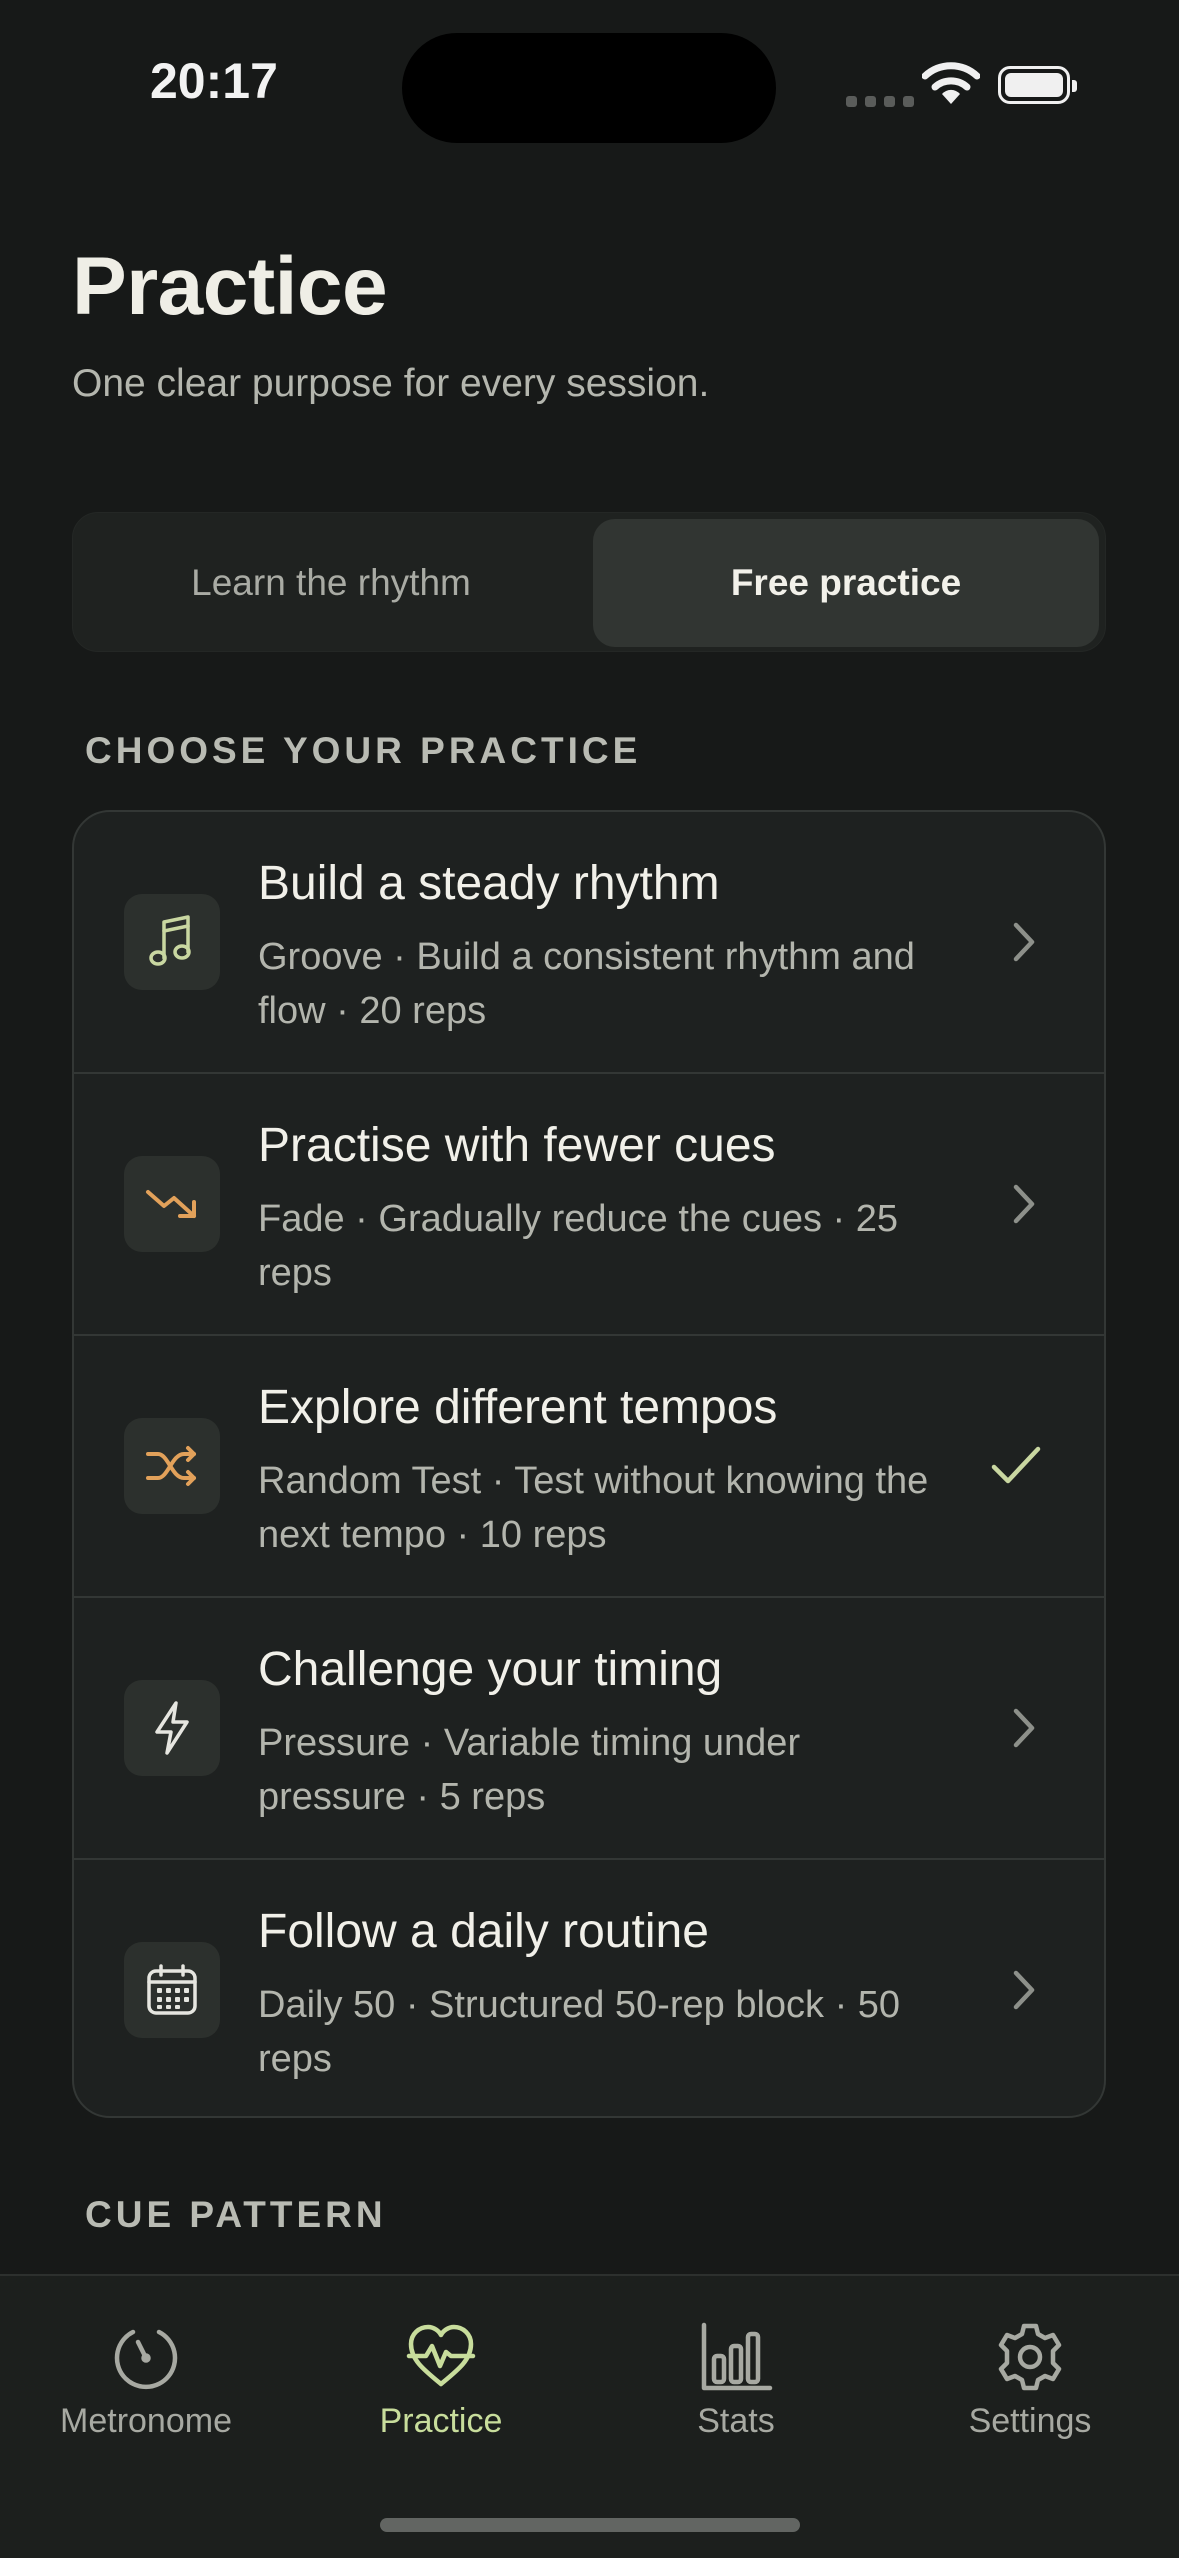 This screenshot has width=1179, height=2558. What do you see at coordinates (441, 2421) in the screenshot?
I see `tab-label: Practice` at bounding box center [441, 2421].